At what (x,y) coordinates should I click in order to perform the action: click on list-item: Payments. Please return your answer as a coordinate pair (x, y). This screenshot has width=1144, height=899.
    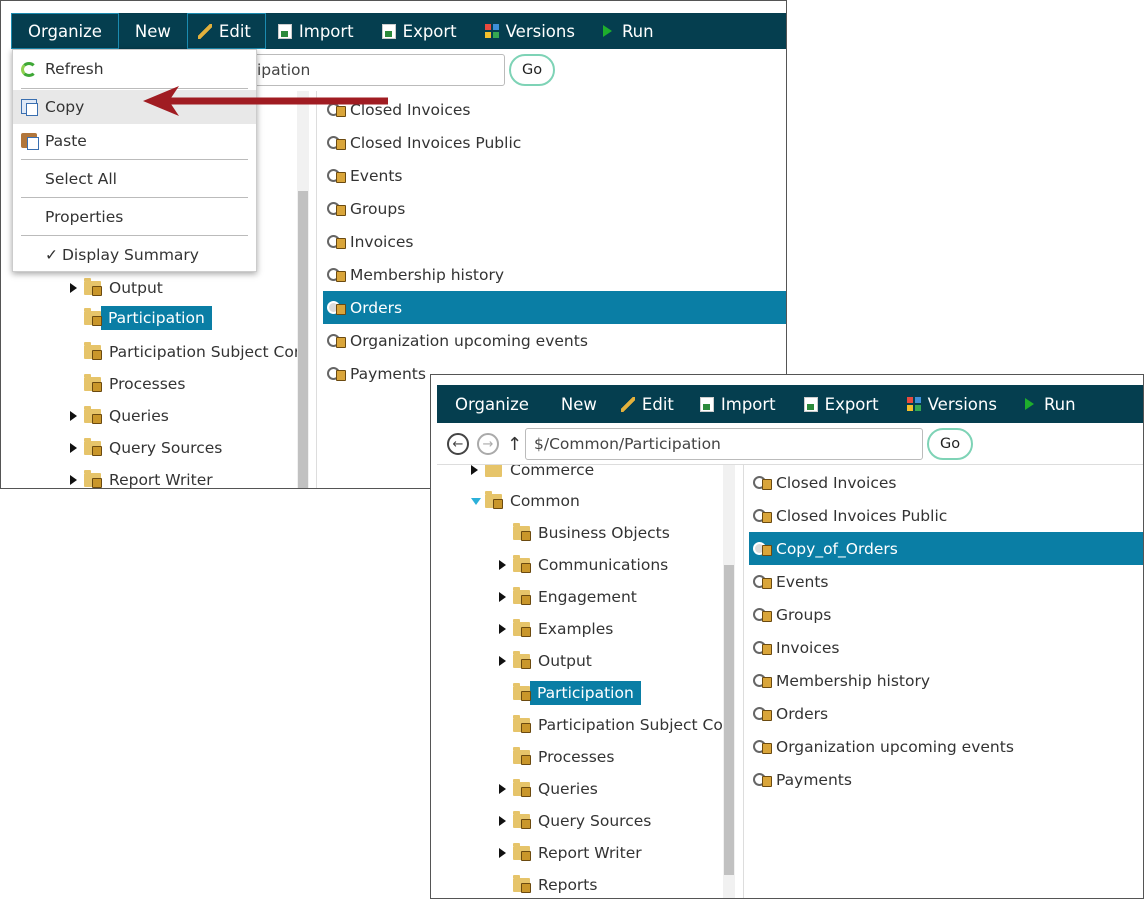
    Looking at the image, I should click on (946, 779).